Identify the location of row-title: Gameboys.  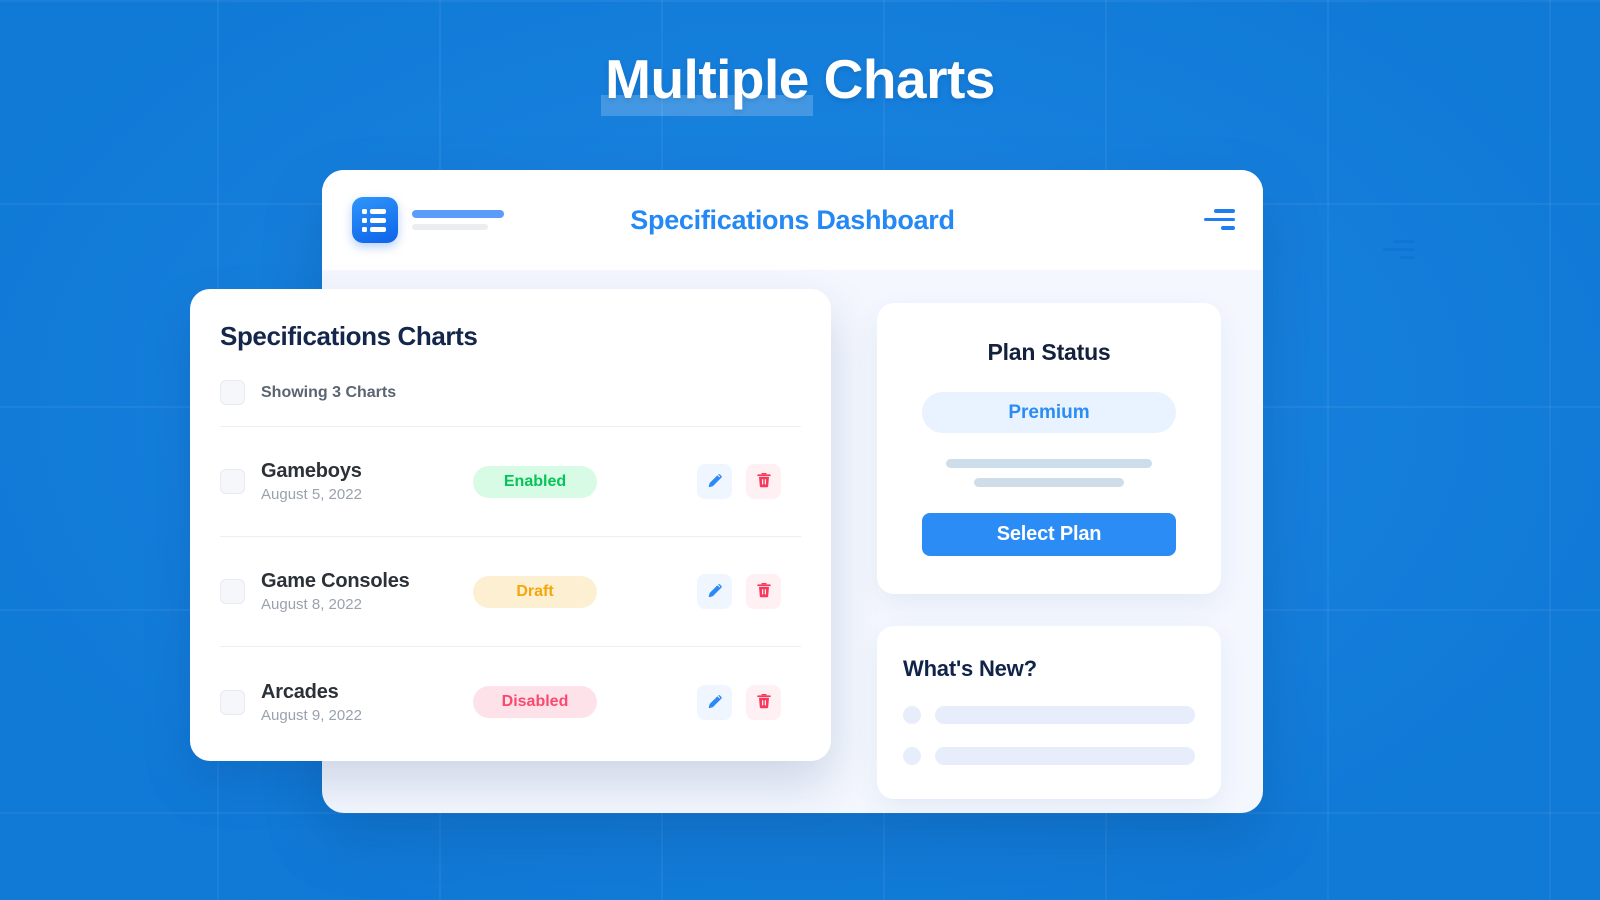
(311, 471).